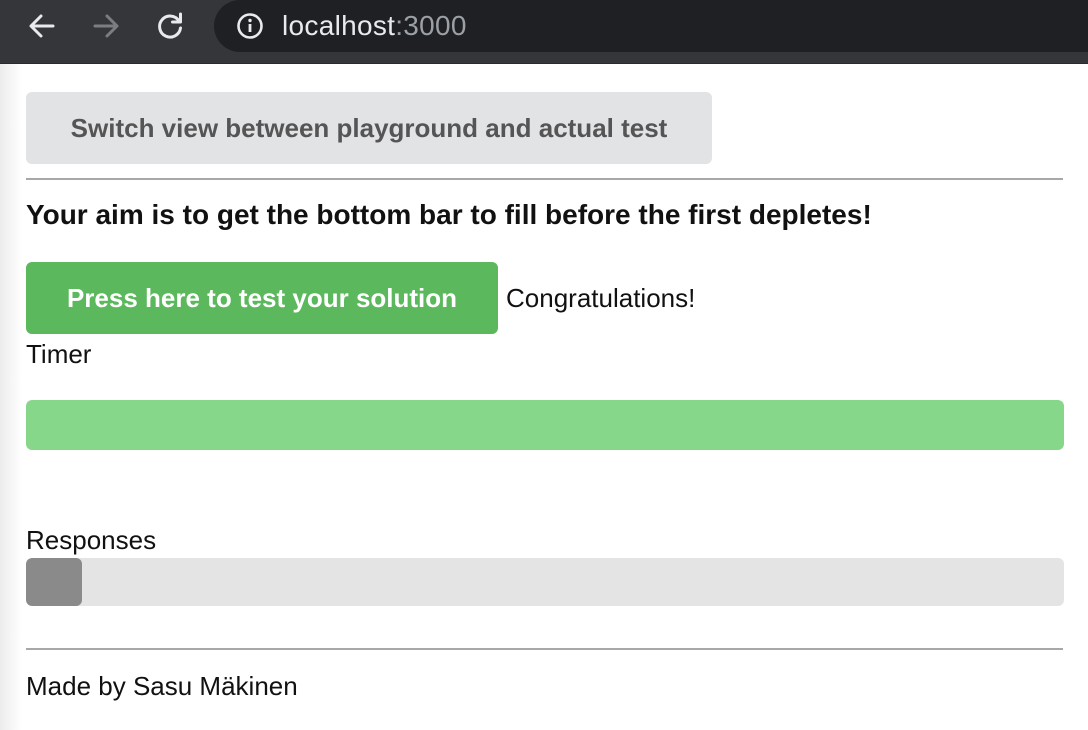 Image resolution: width=1088 pixels, height=730 pixels. What do you see at coordinates (59, 354) in the screenshot?
I see `timer-label: Timer` at bounding box center [59, 354].